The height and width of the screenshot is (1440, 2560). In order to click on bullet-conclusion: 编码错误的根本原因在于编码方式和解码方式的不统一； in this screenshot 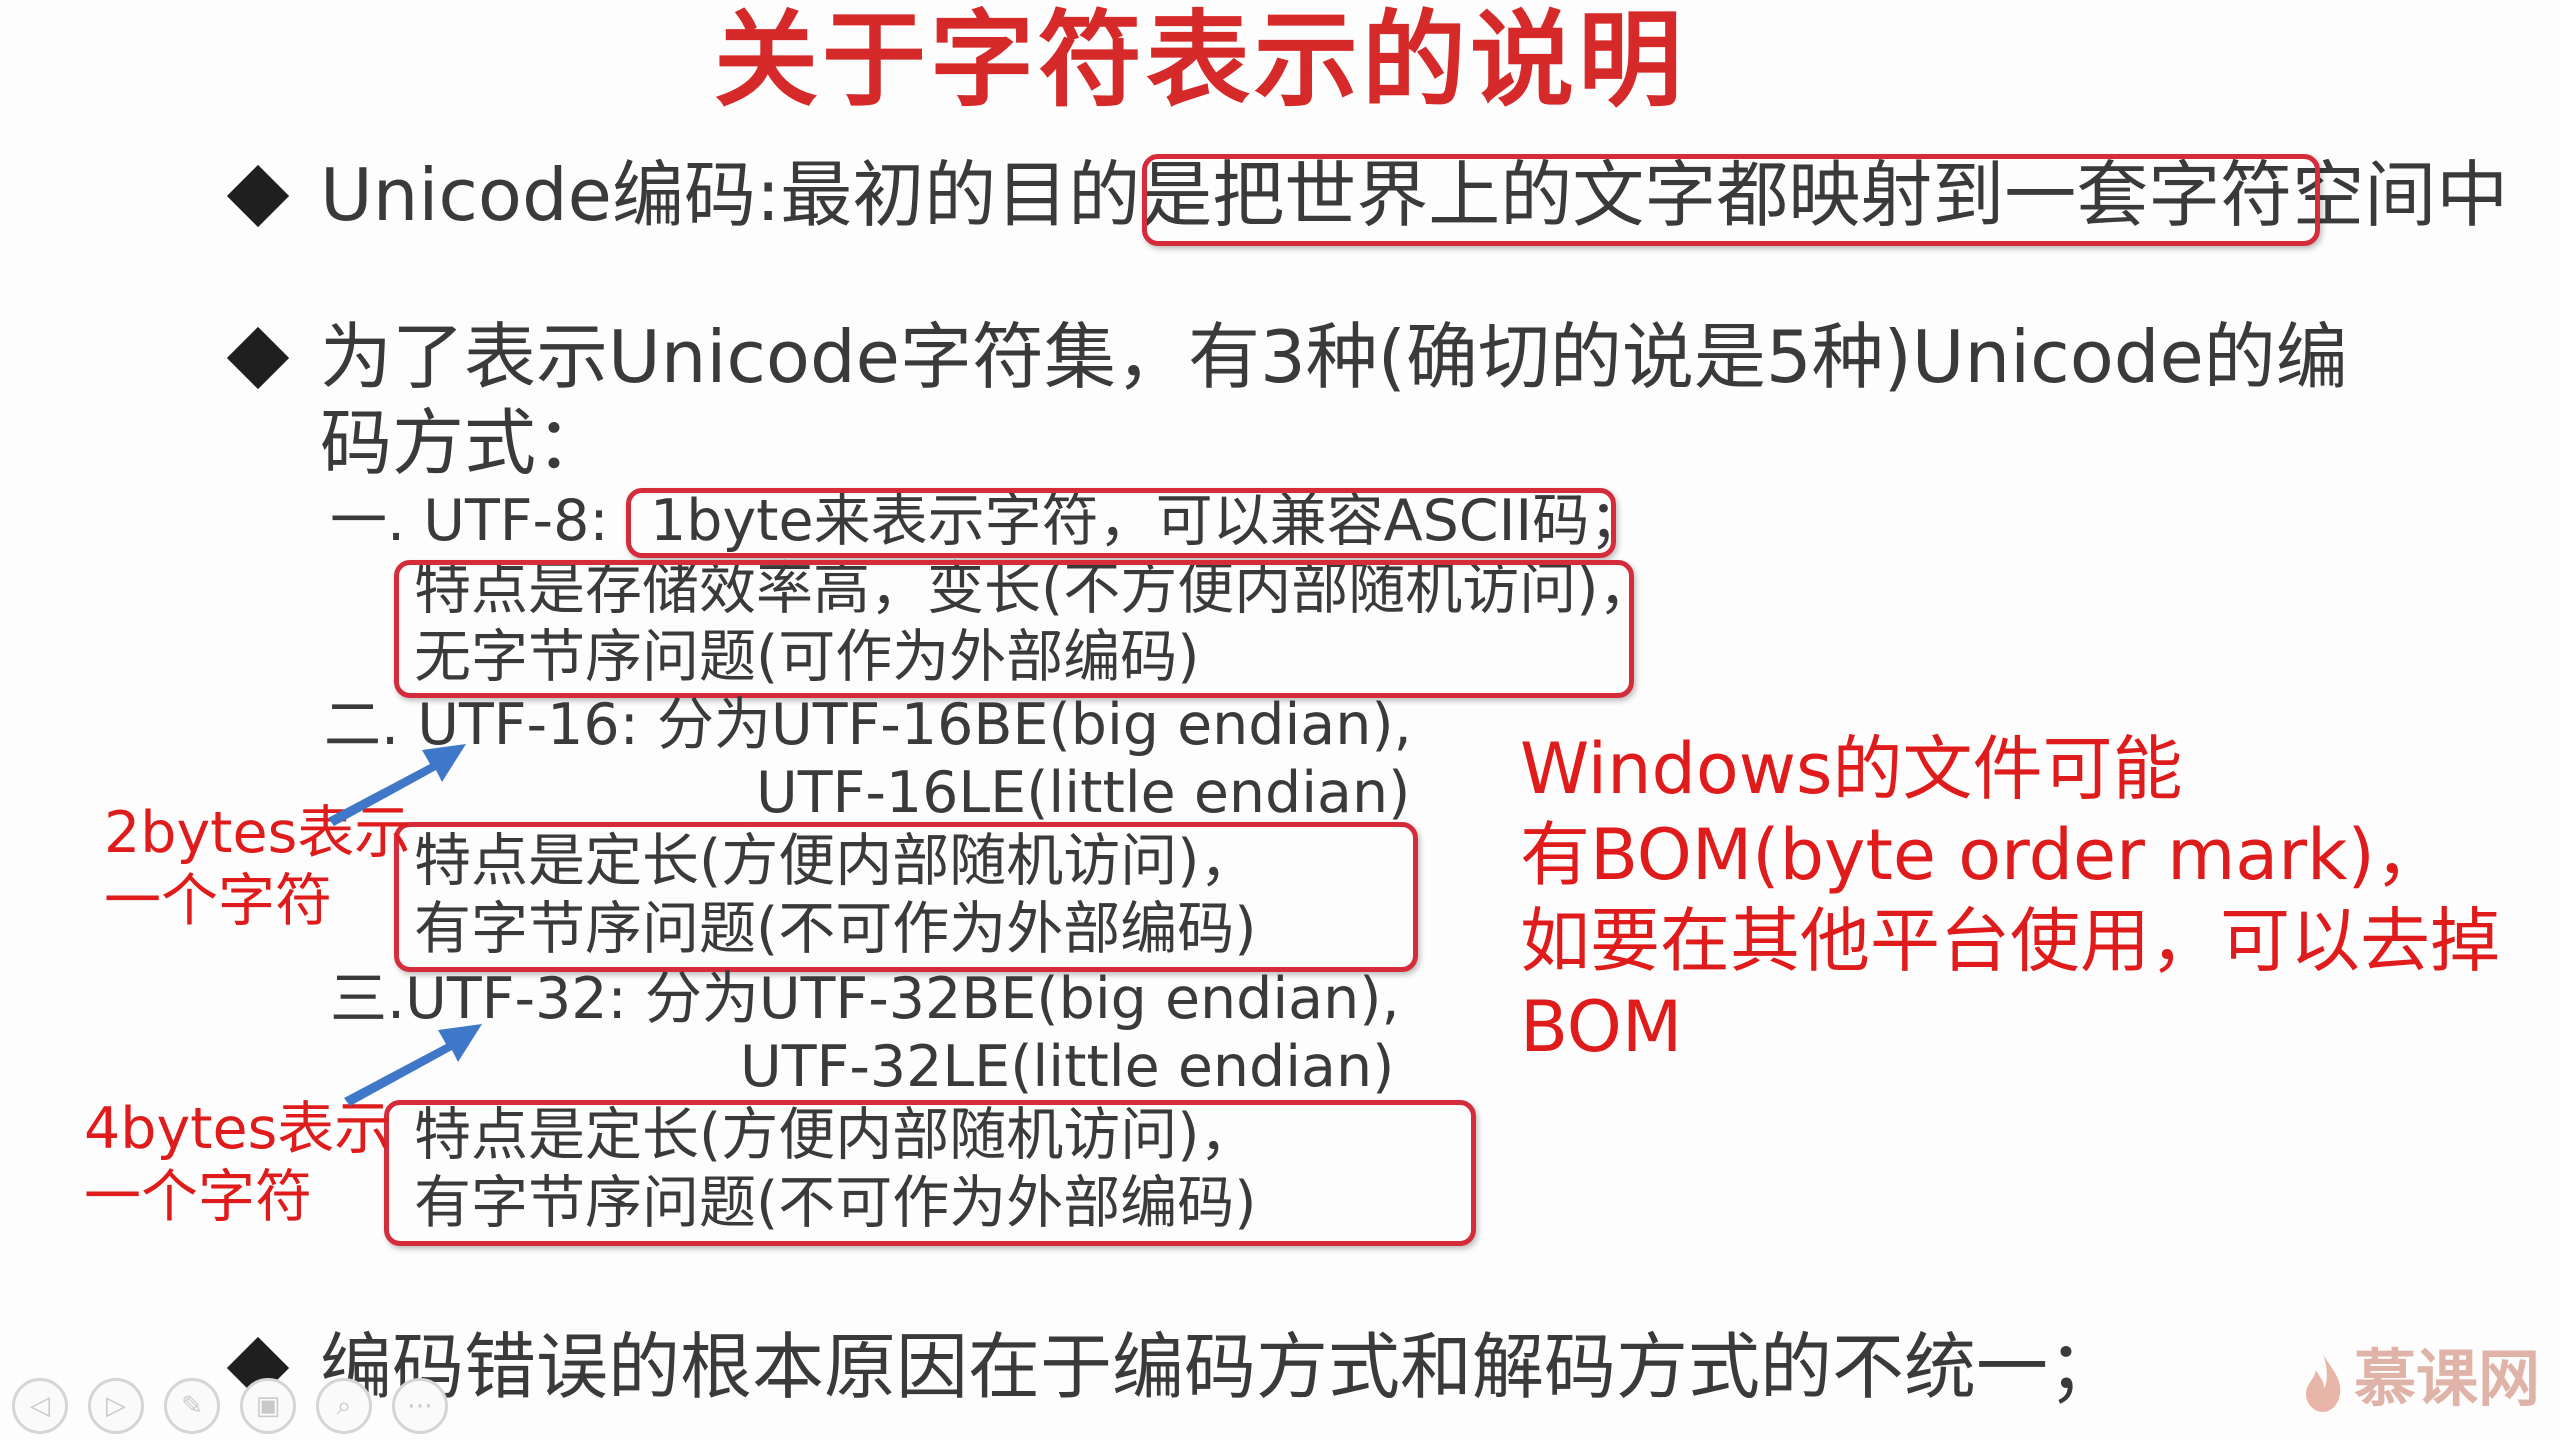, I will do `click(1220, 1367)`.